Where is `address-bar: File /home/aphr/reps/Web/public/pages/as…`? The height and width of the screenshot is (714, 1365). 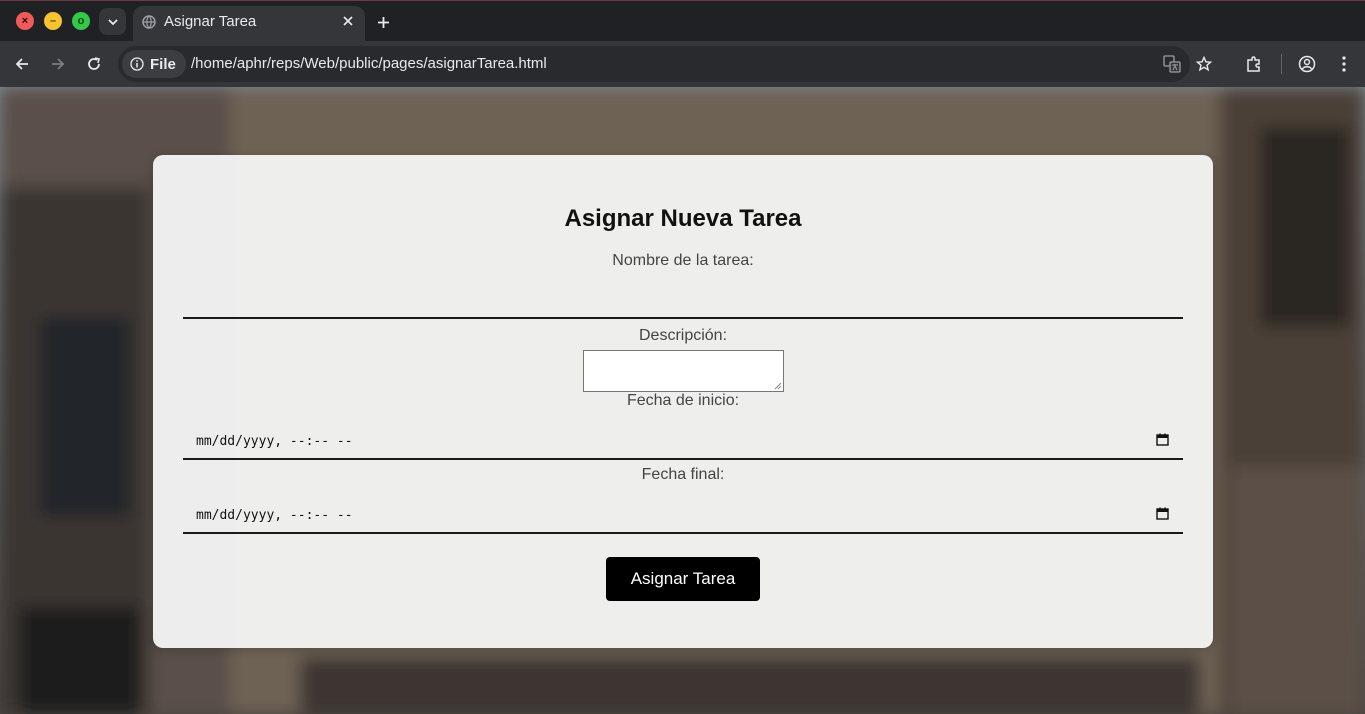 address-bar: File /home/aphr/reps/Web/public/pages/as… is located at coordinates (654, 64).